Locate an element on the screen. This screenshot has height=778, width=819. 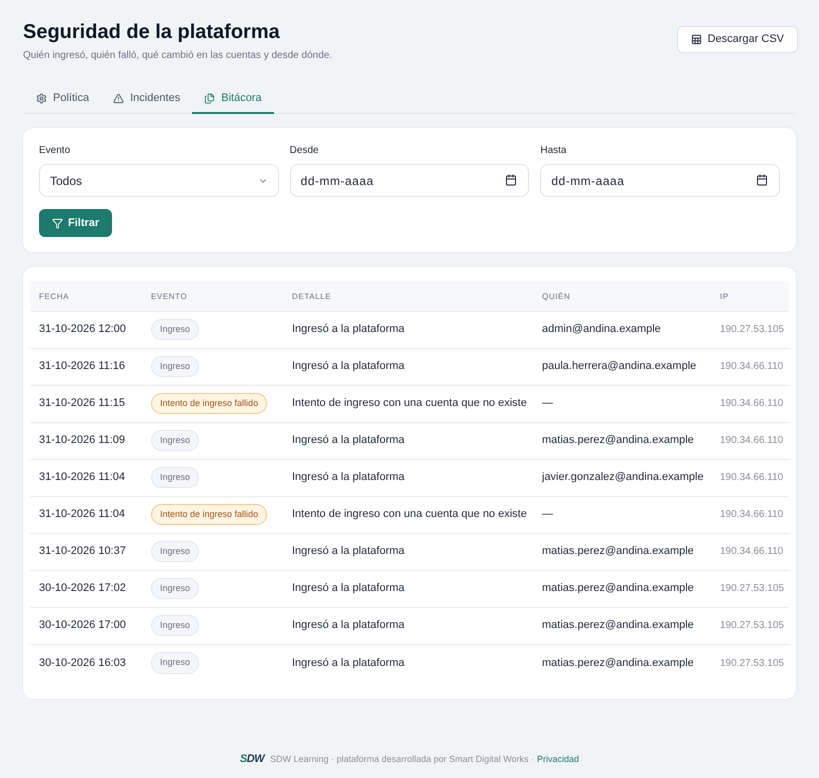
user-cell: paula.herrera@andina.example is located at coordinates (619, 366).